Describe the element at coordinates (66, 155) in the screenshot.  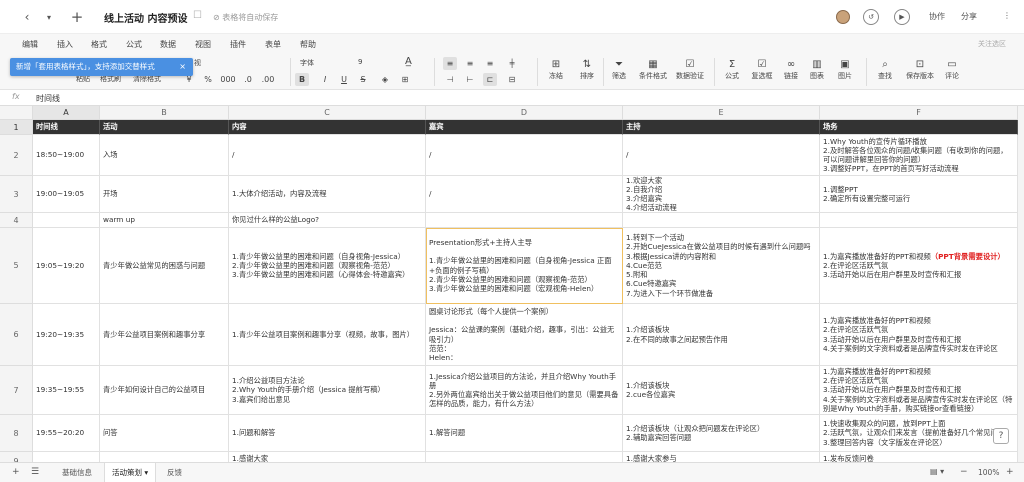
I see `table-cell: 18:50~19:00` at that location.